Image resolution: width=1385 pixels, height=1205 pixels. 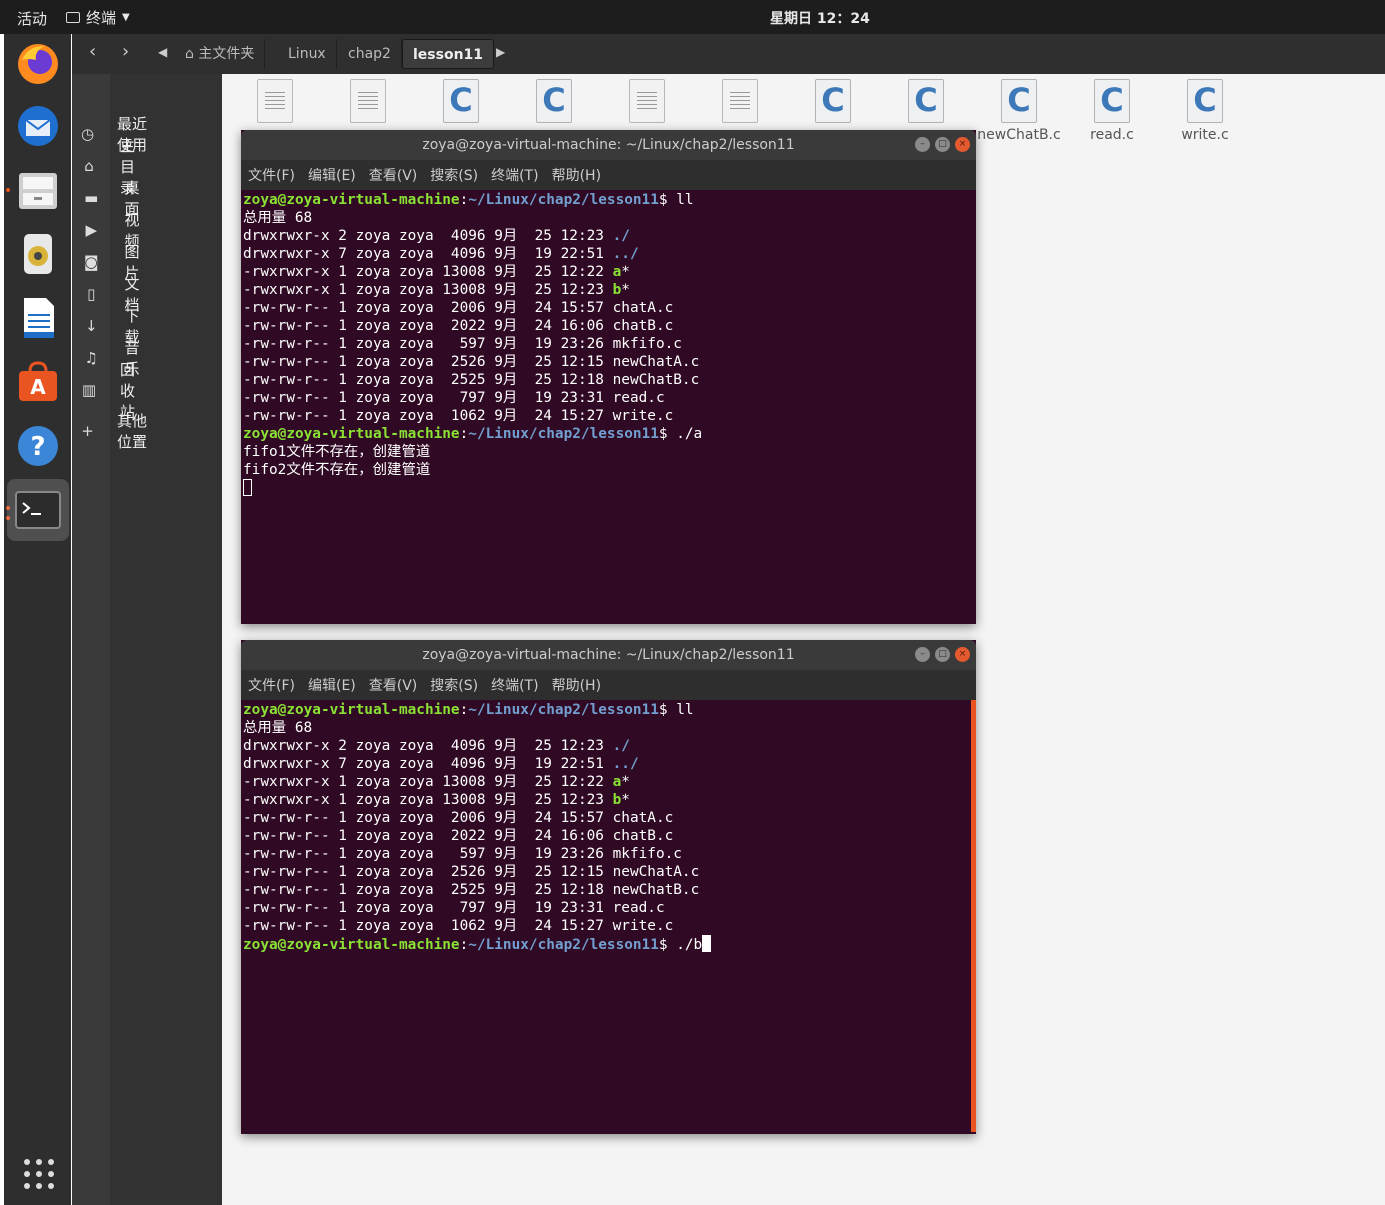 I want to click on path-right-arrow-icon: ▶, so click(x=500, y=52).